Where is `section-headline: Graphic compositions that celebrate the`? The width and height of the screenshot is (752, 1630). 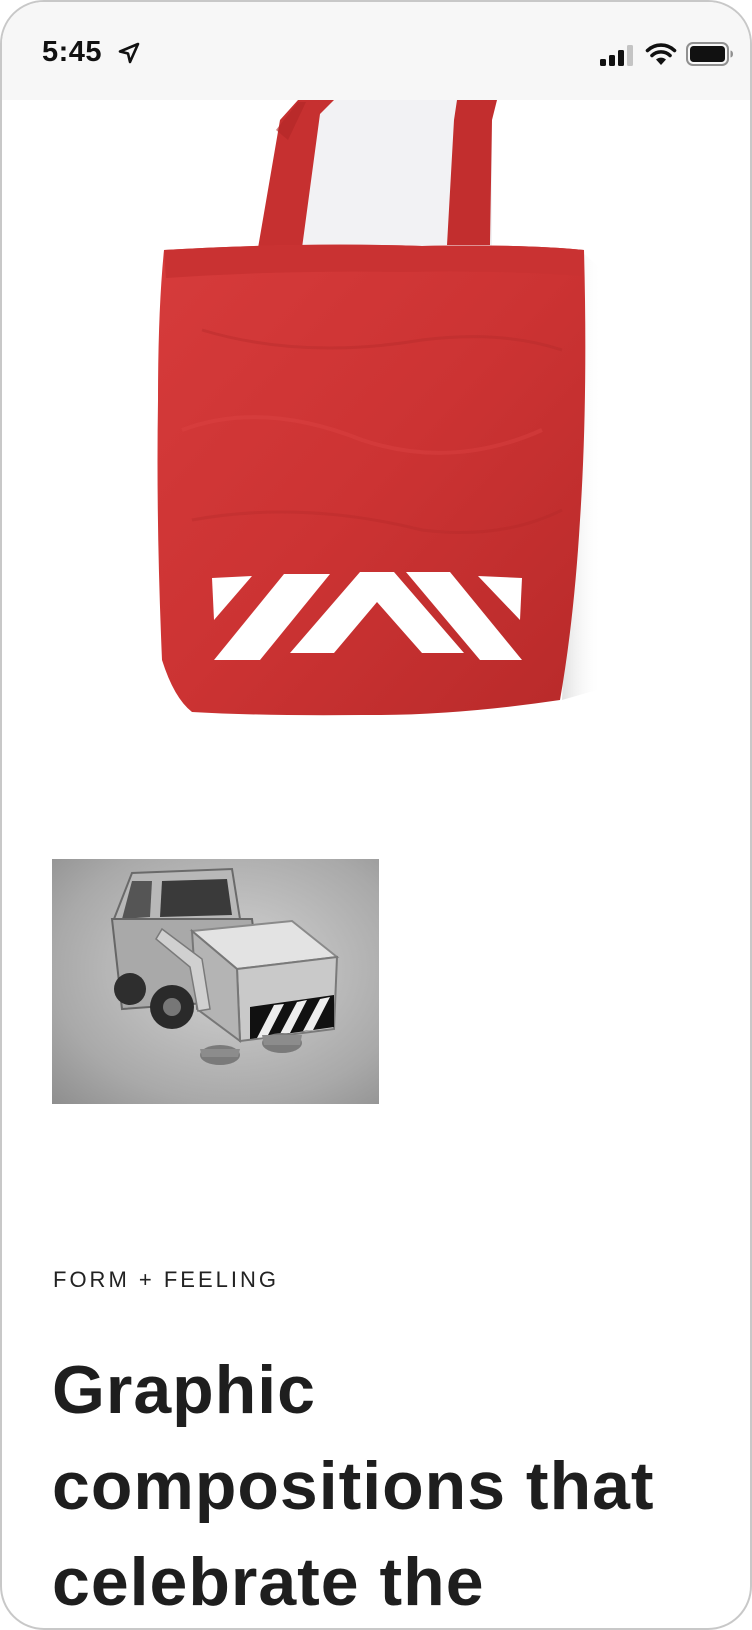
section-headline: Graphic compositions that celebrate the is located at coordinates (353, 1486).